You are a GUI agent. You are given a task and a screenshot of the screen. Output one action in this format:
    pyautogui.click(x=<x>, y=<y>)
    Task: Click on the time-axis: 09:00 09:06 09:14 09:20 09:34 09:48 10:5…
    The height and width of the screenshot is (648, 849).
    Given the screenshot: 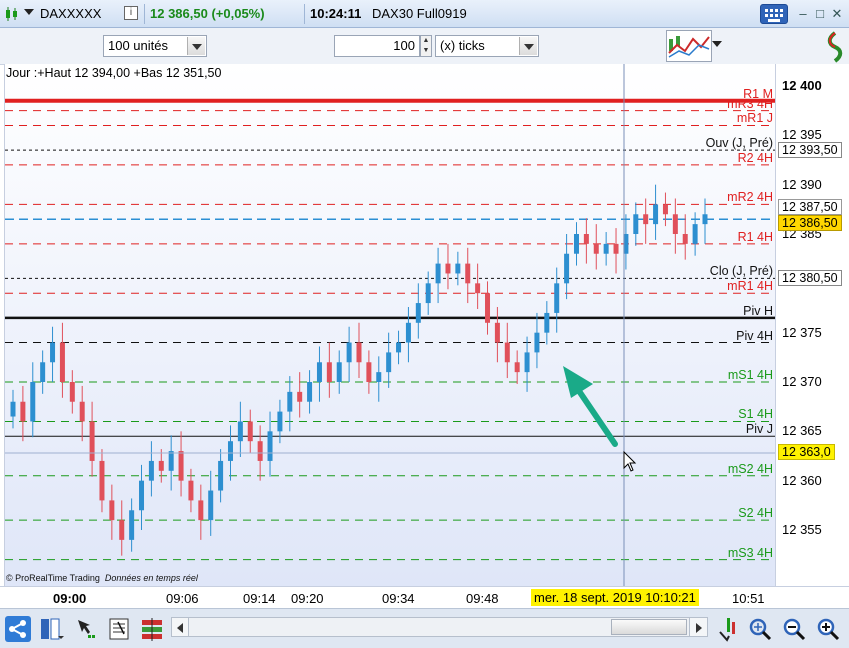 What is the action you would take?
    pyautogui.click(x=424, y=597)
    